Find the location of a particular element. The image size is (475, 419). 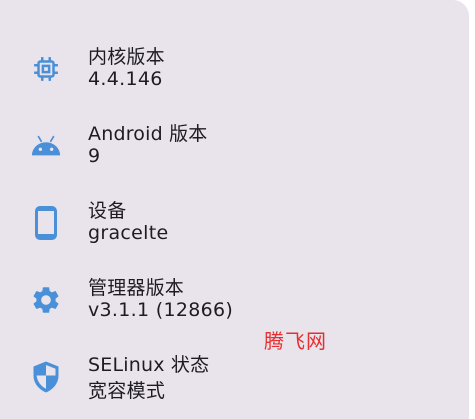

android-icon is located at coordinates (46, 146).